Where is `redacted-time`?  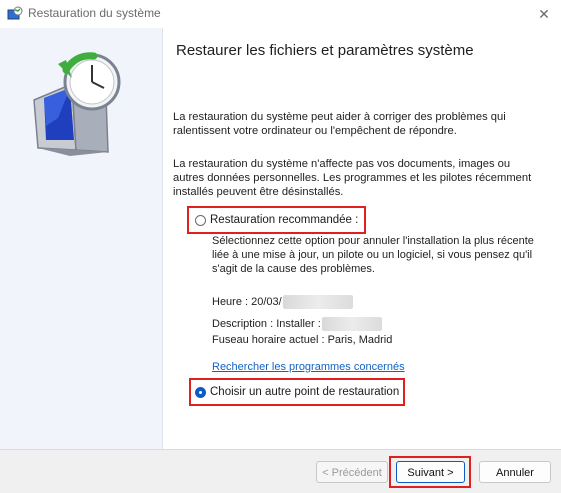
redacted-time is located at coordinates (317, 302).